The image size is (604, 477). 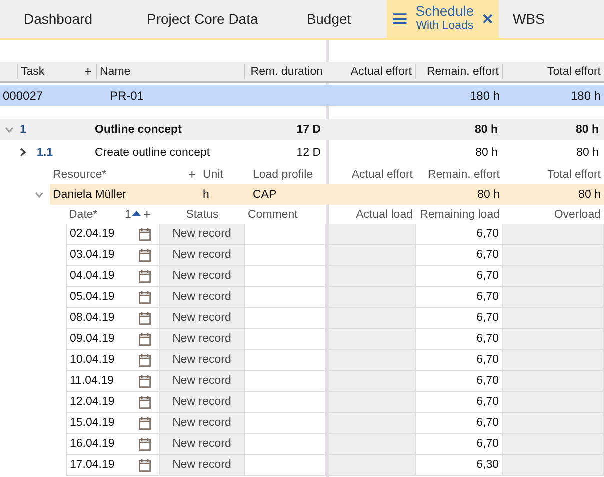 What do you see at coordinates (207, 19) in the screenshot?
I see `tab: Project Core Data` at bounding box center [207, 19].